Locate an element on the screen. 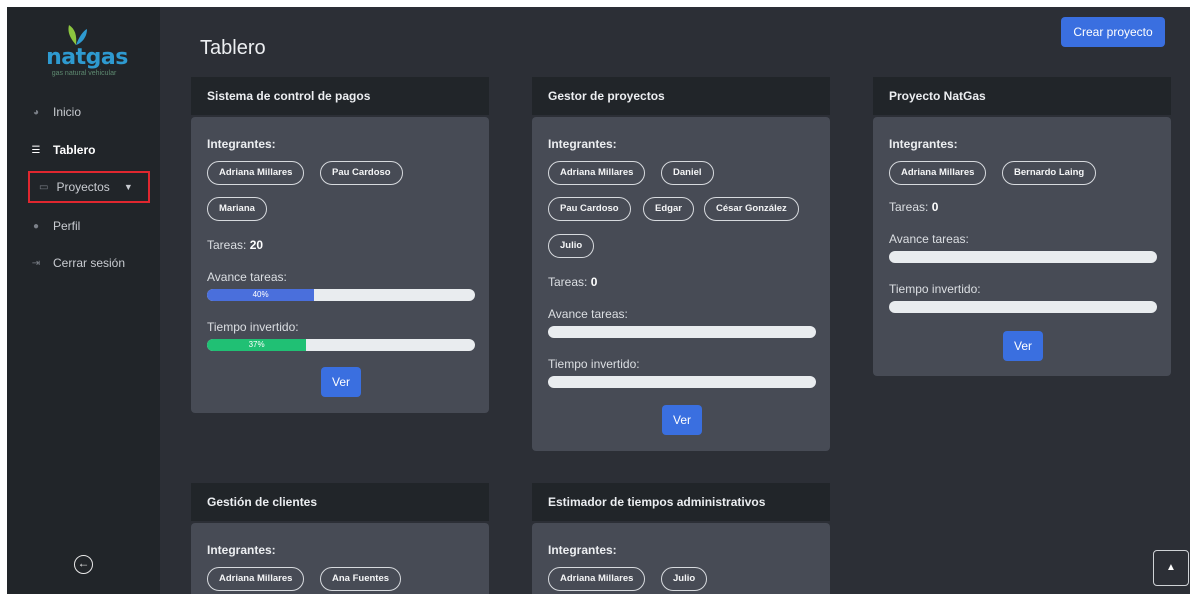 This screenshot has height=594, width=1197. member-chip: Daniel is located at coordinates (687, 173).